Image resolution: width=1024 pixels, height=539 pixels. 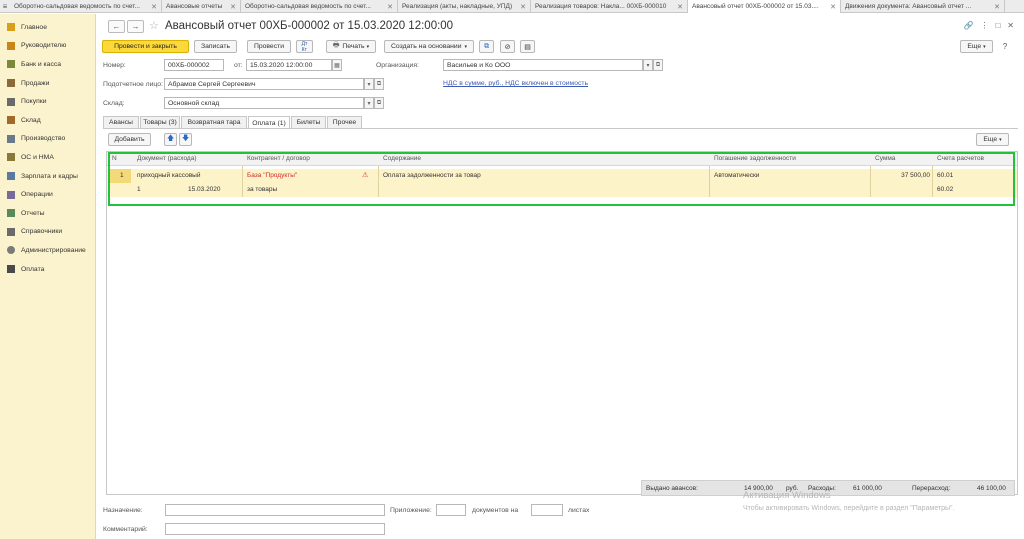 What do you see at coordinates (34, 102) in the screenshot?
I see `sidebar-item-label: Покупки` at bounding box center [34, 102].